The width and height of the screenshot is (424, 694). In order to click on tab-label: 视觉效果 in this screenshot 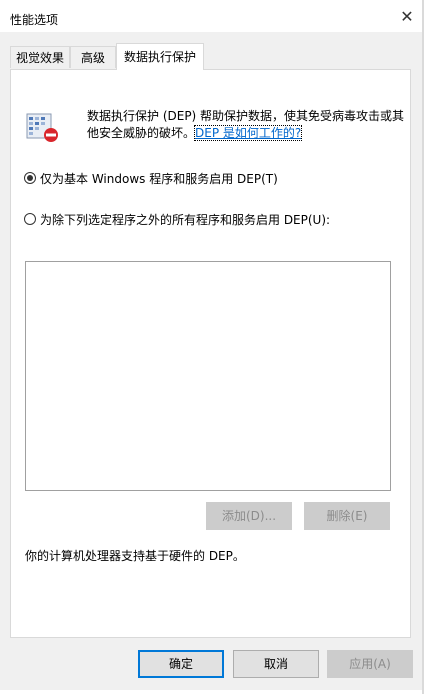, I will do `click(39, 58)`.